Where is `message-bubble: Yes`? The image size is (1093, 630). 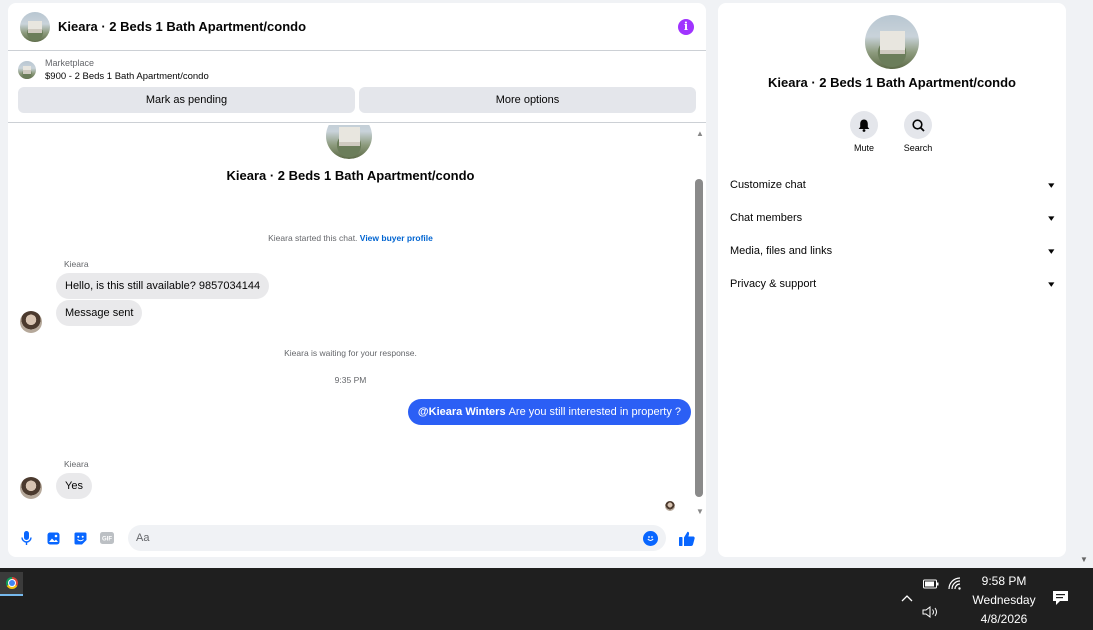
message-bubble: Yes is located at coordinates (74, 486).